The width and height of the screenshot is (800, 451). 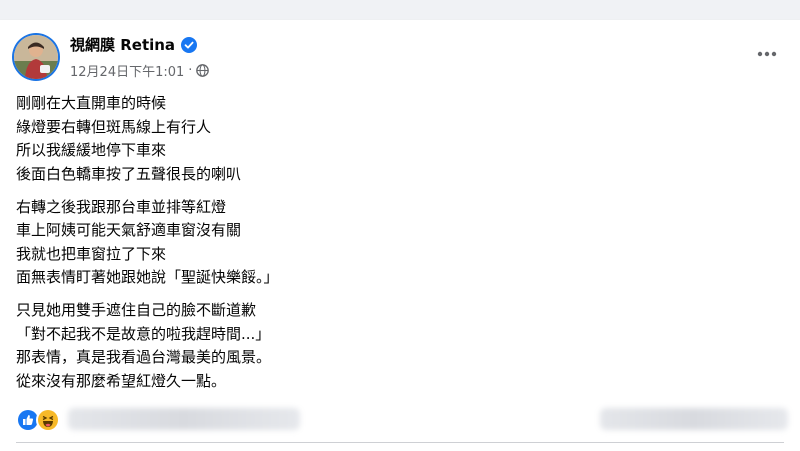 I want to click on post-line: 剛剛在大直開車的時候, so click(x=91, y=103).